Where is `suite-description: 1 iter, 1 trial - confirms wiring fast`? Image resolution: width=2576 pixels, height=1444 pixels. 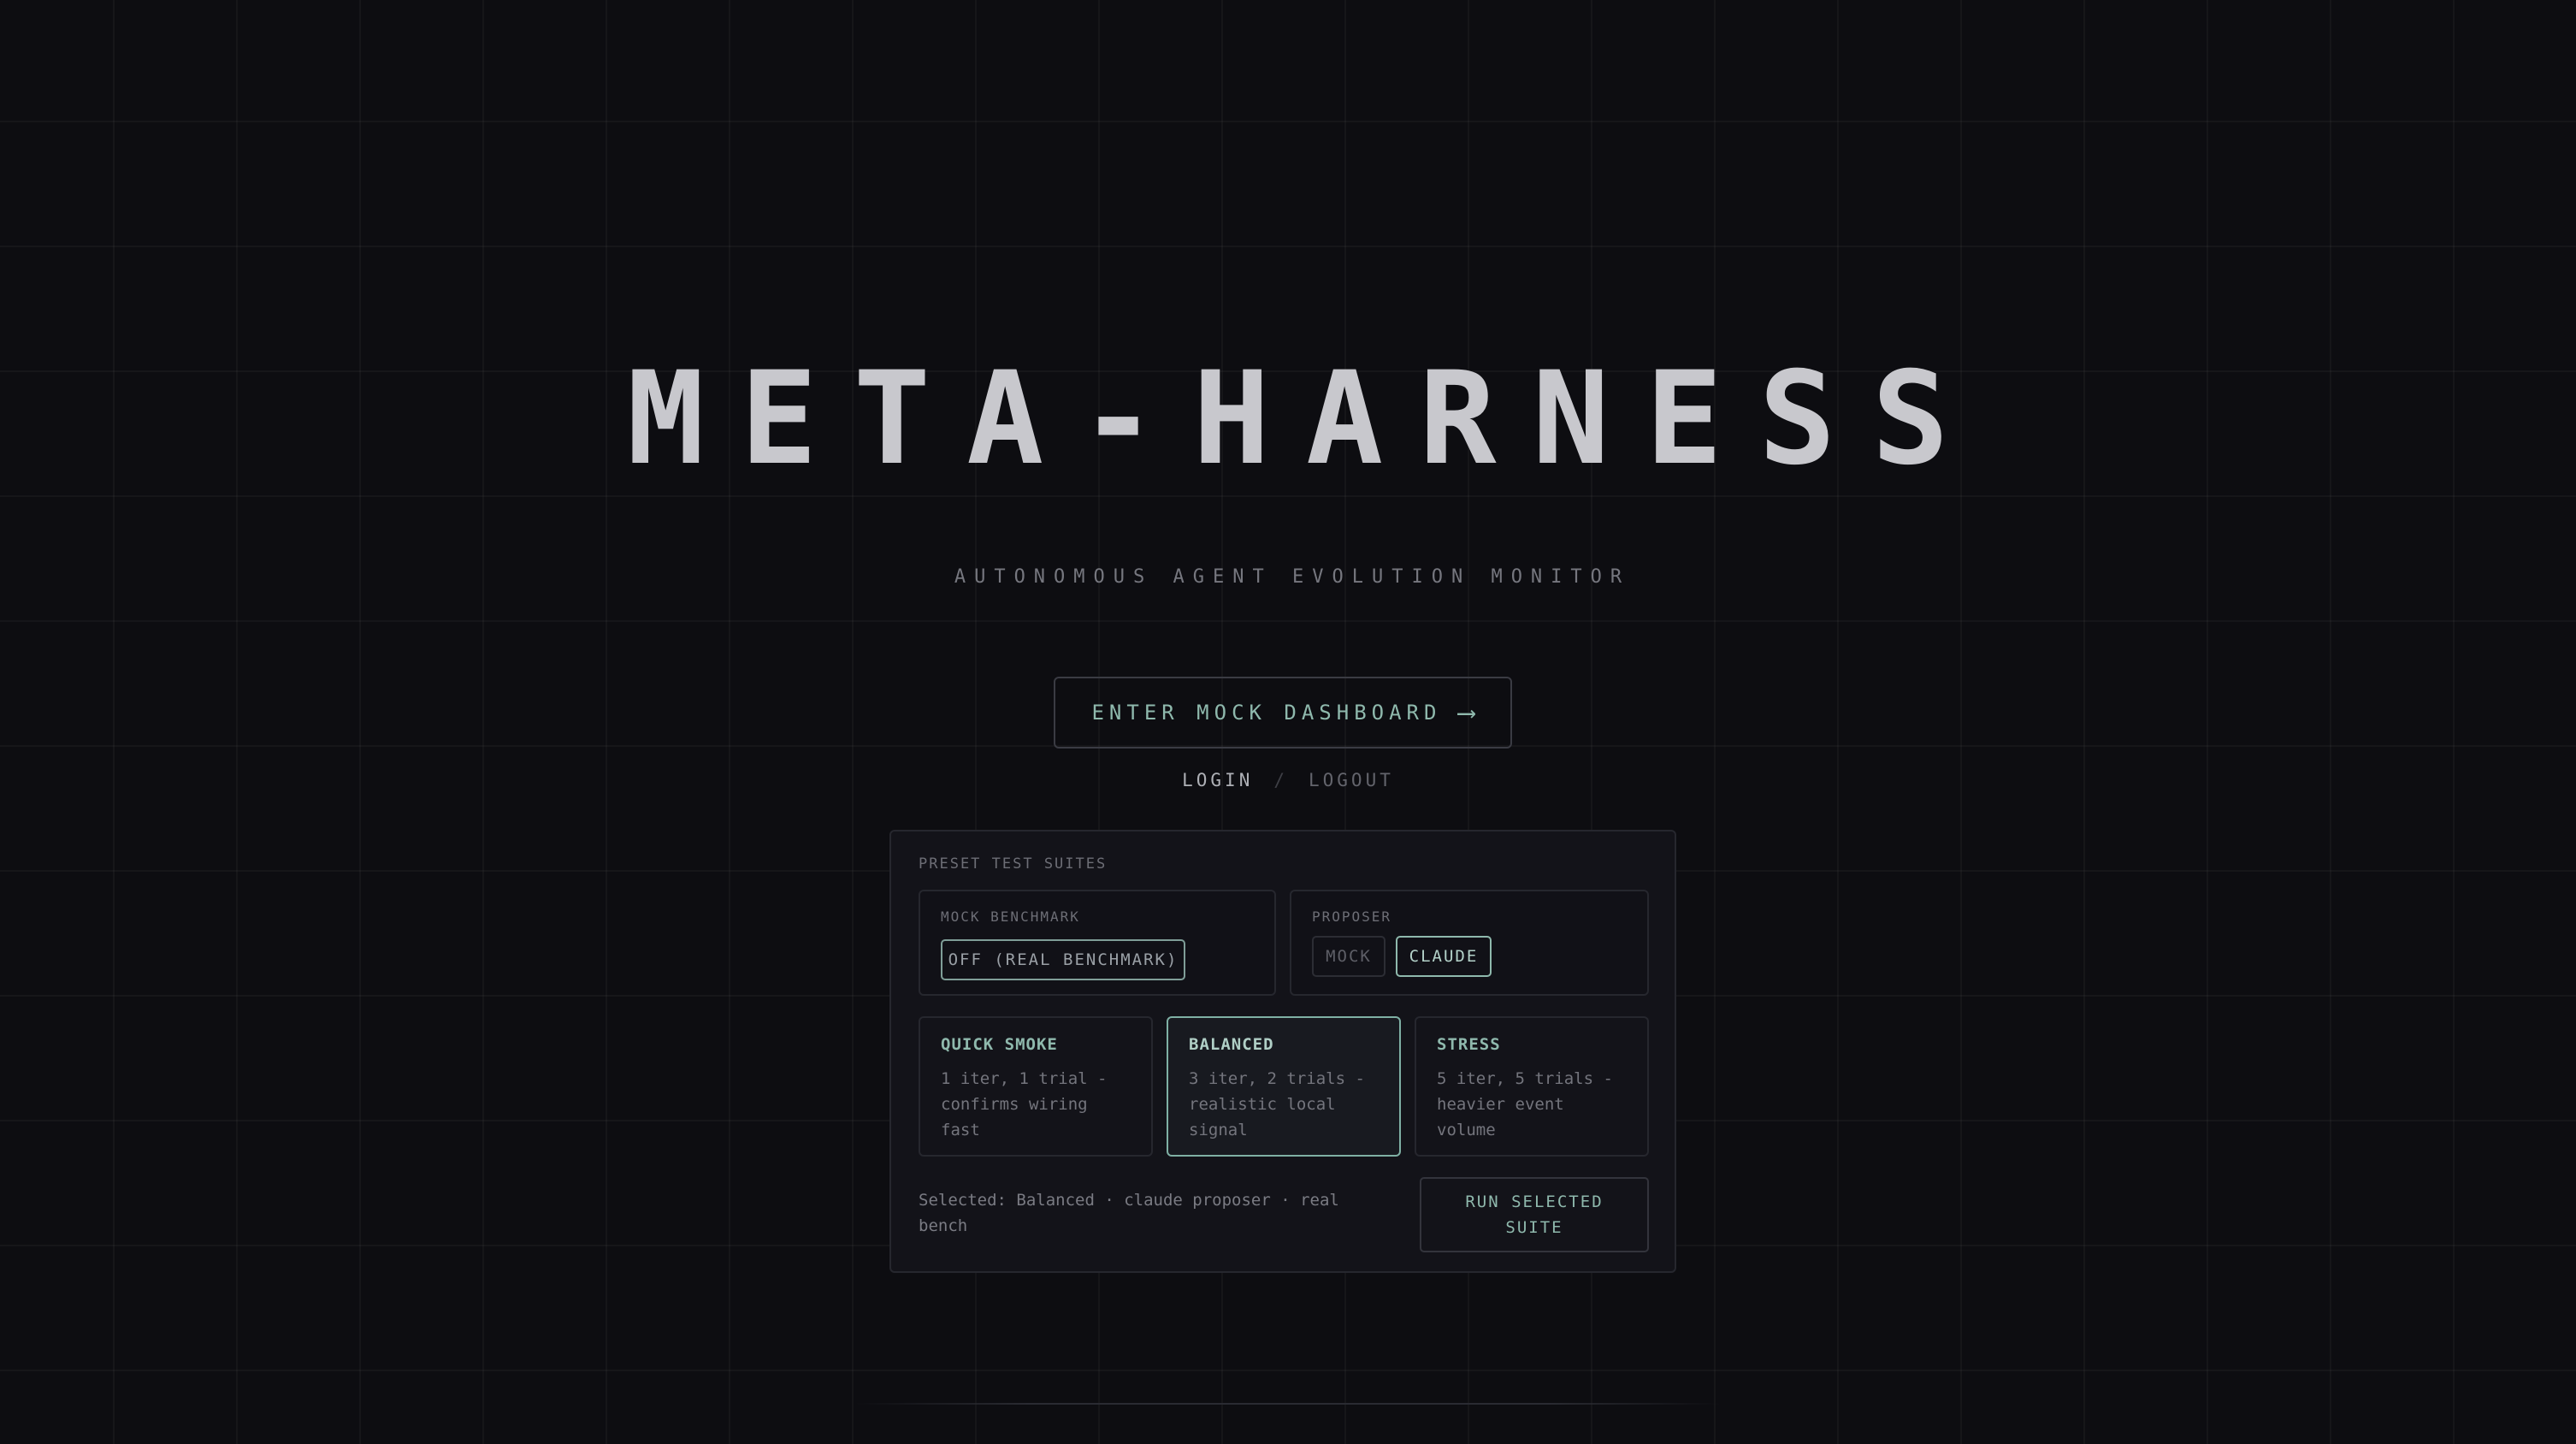 suite-description: 1 iter, 1 trial - confirms wiring fast is located at coordinates (1024, 1104).